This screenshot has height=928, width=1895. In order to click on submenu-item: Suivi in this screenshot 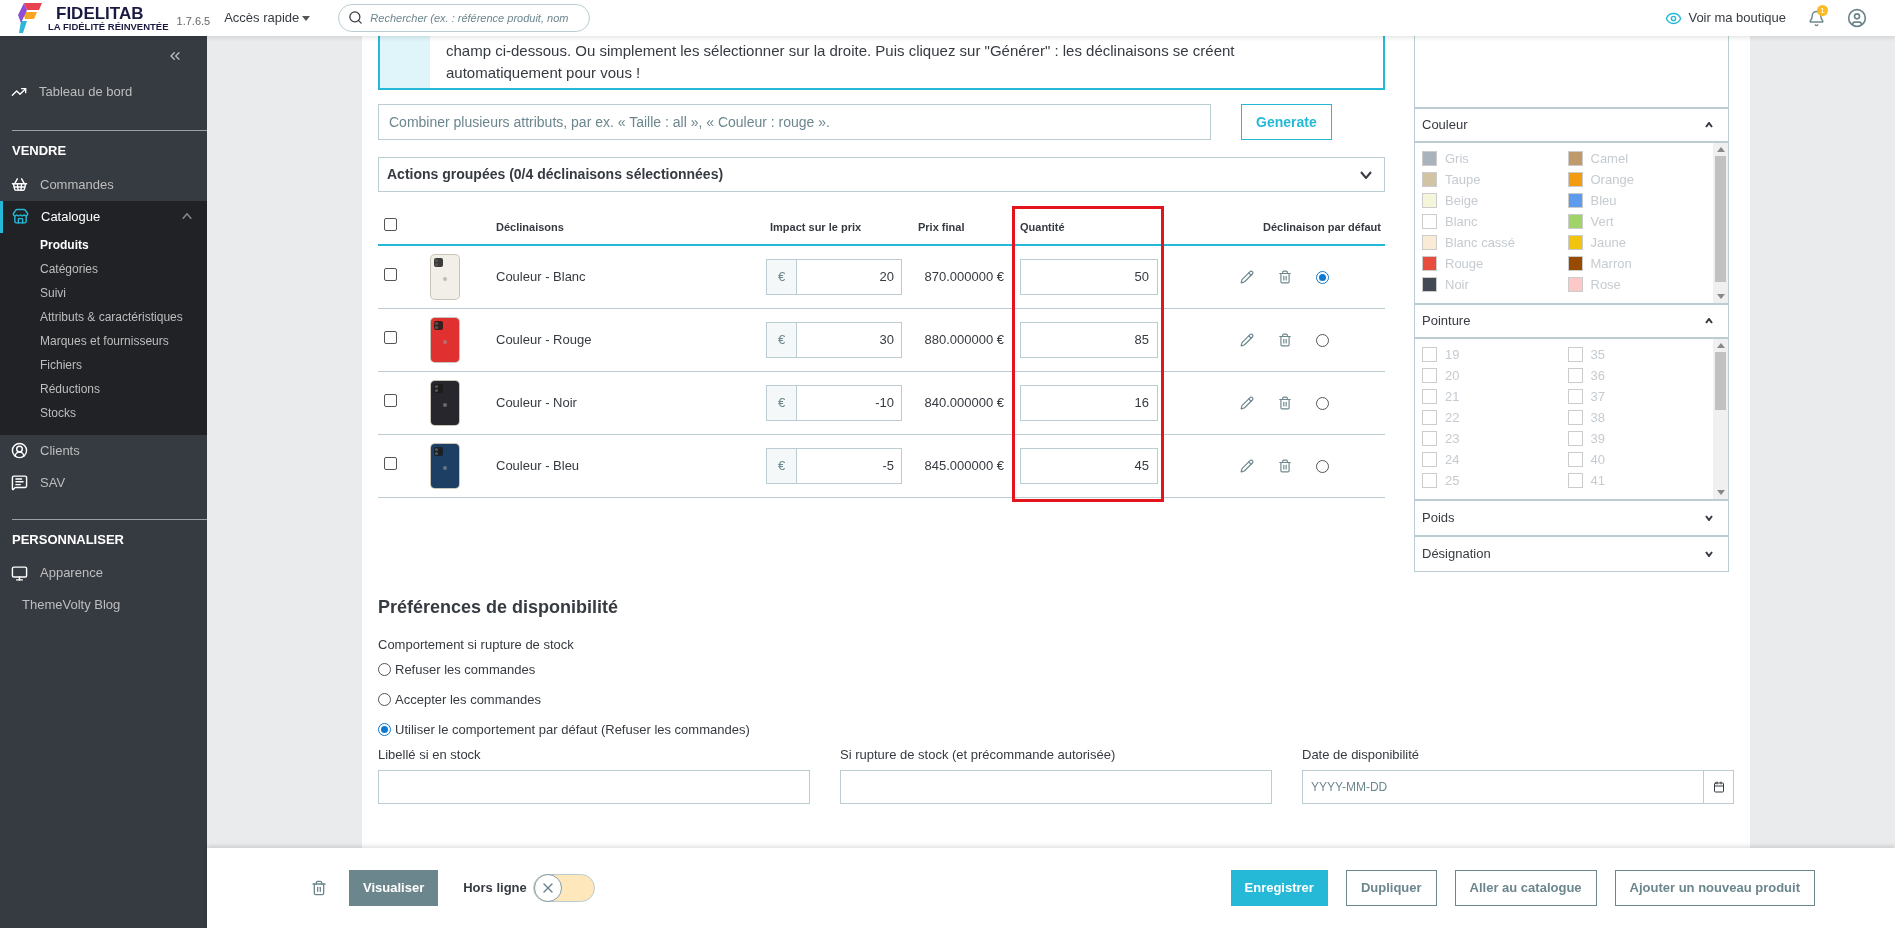, I will do `click(103, 292)`.